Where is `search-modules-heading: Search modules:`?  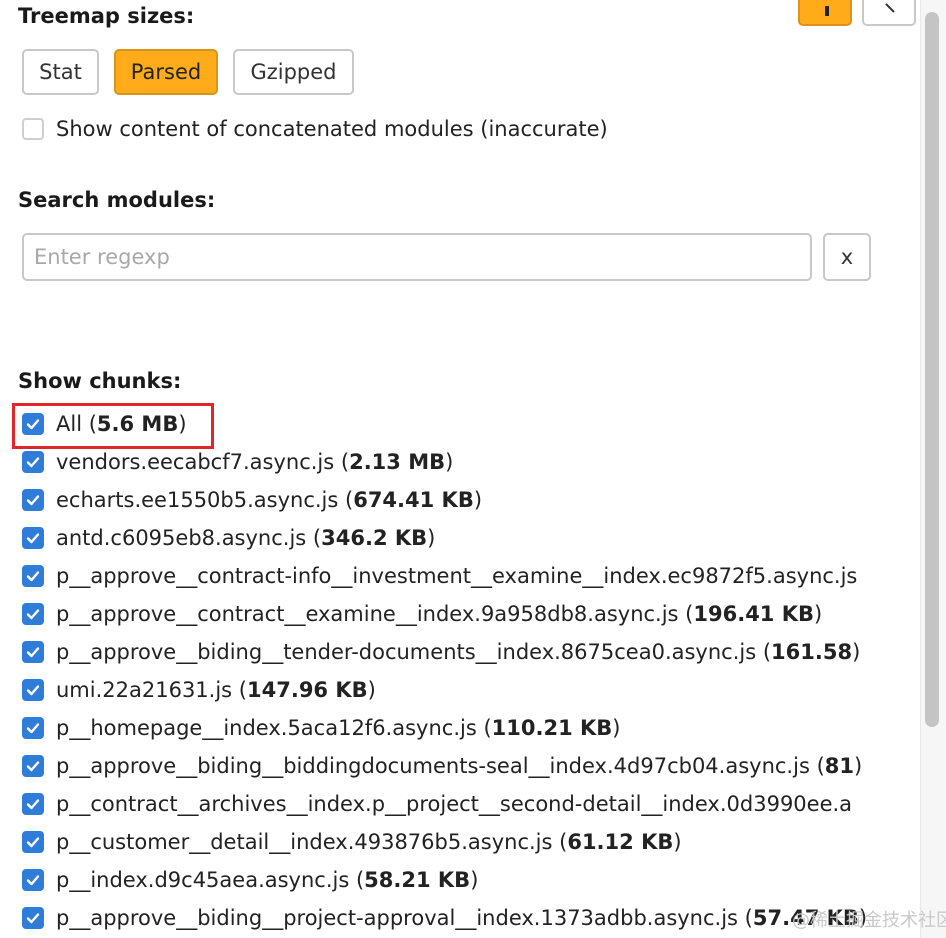 search-modules-heading: Search modules: is located at coordinates (117, 200).